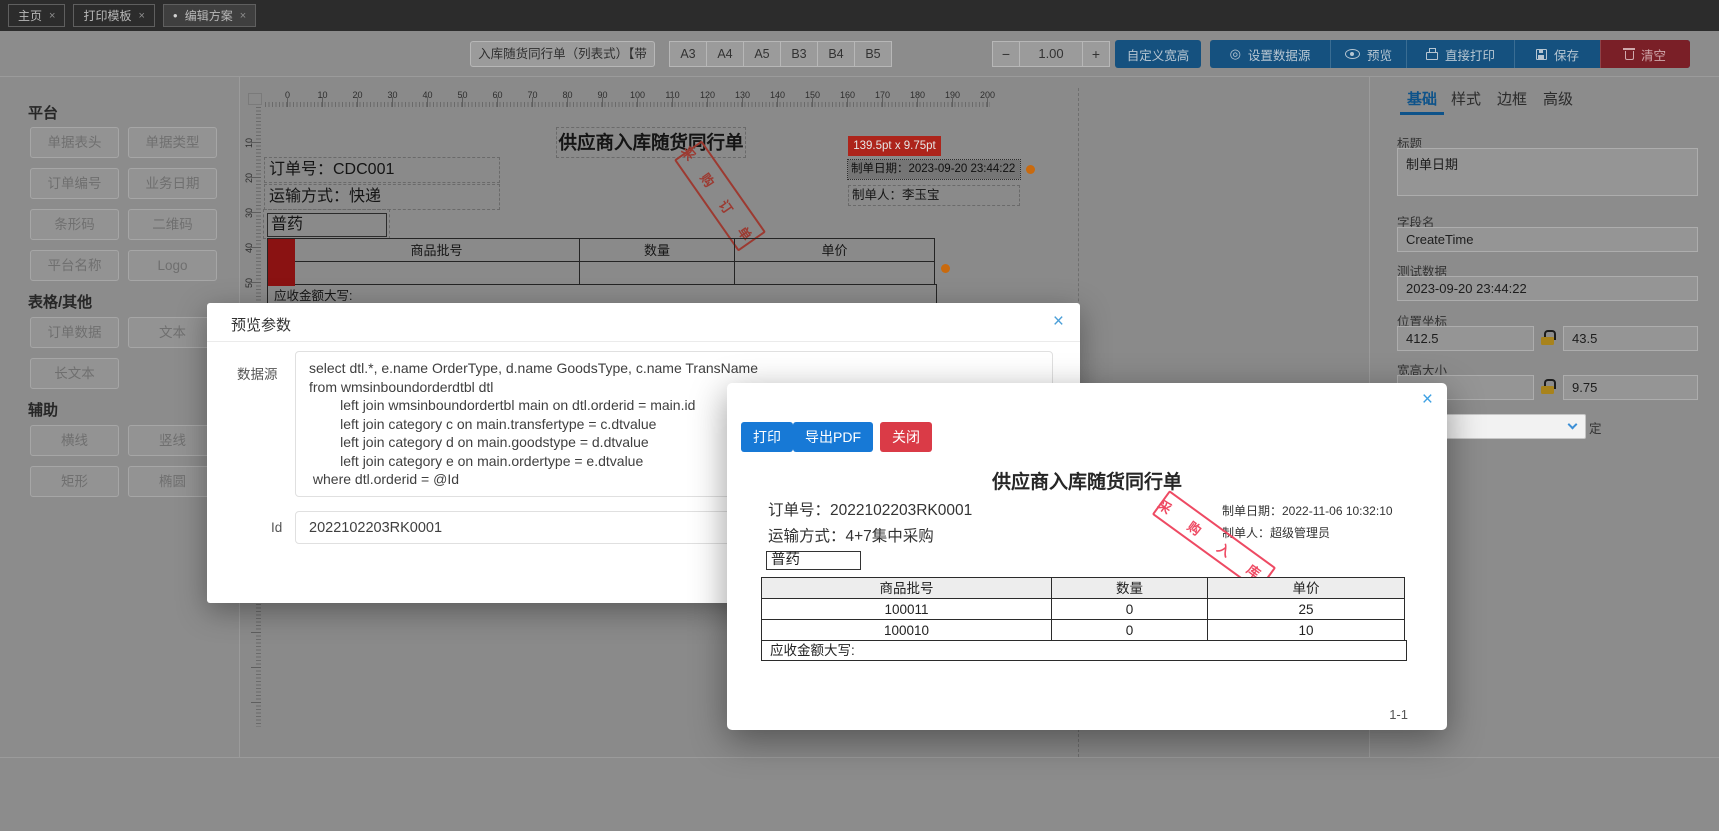 The height and width of the screenshot is (831, 1719). I want to click on design-transport: 运输方式：快递, so click(382, 197).